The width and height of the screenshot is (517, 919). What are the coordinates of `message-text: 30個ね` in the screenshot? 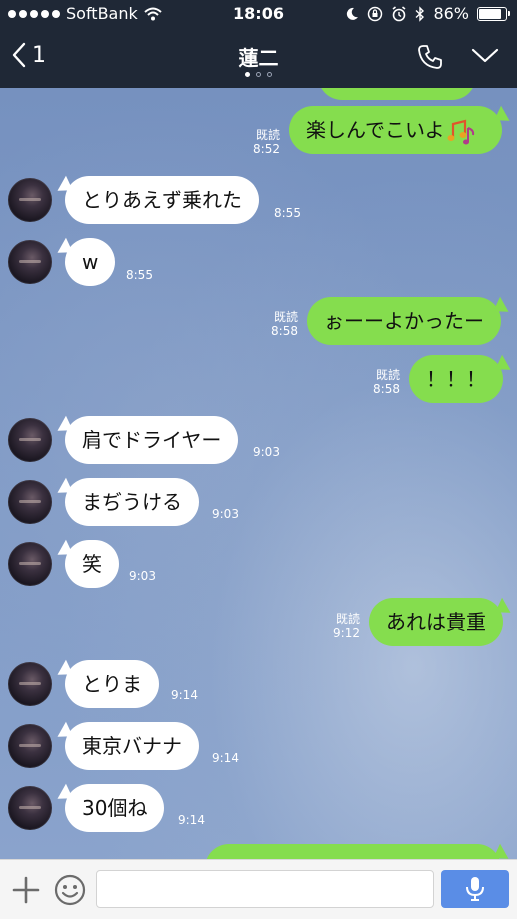 It's located at (115, 808).